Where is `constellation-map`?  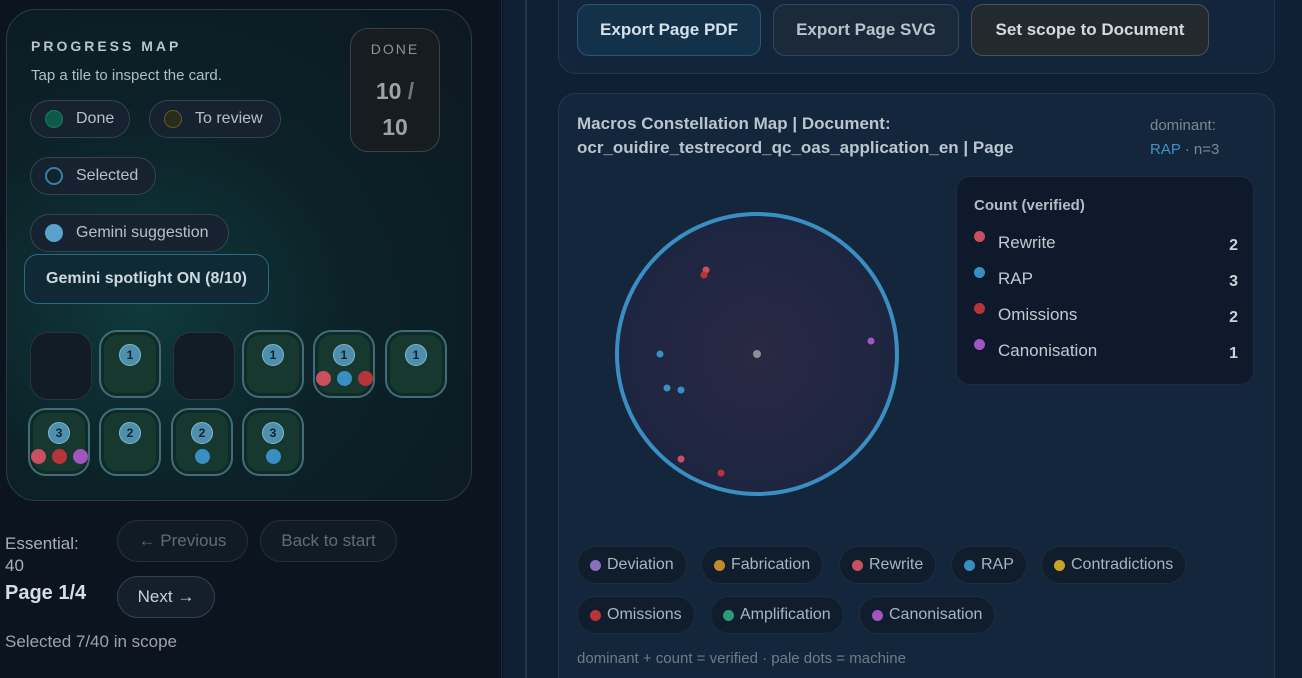
constellation-map is located at coordinates (757, 354).